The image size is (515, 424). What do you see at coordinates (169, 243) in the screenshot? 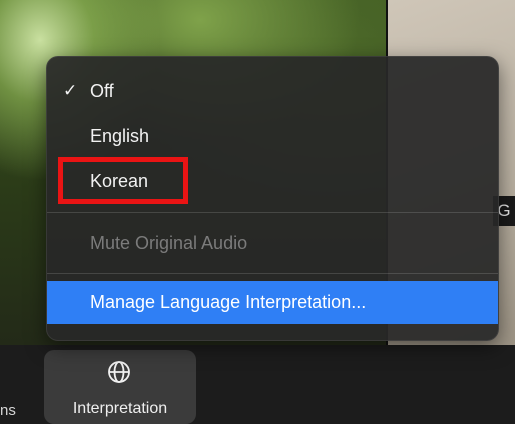
I see `menu-item-label: Mute Original Audio` at bounding box center [169, 243].